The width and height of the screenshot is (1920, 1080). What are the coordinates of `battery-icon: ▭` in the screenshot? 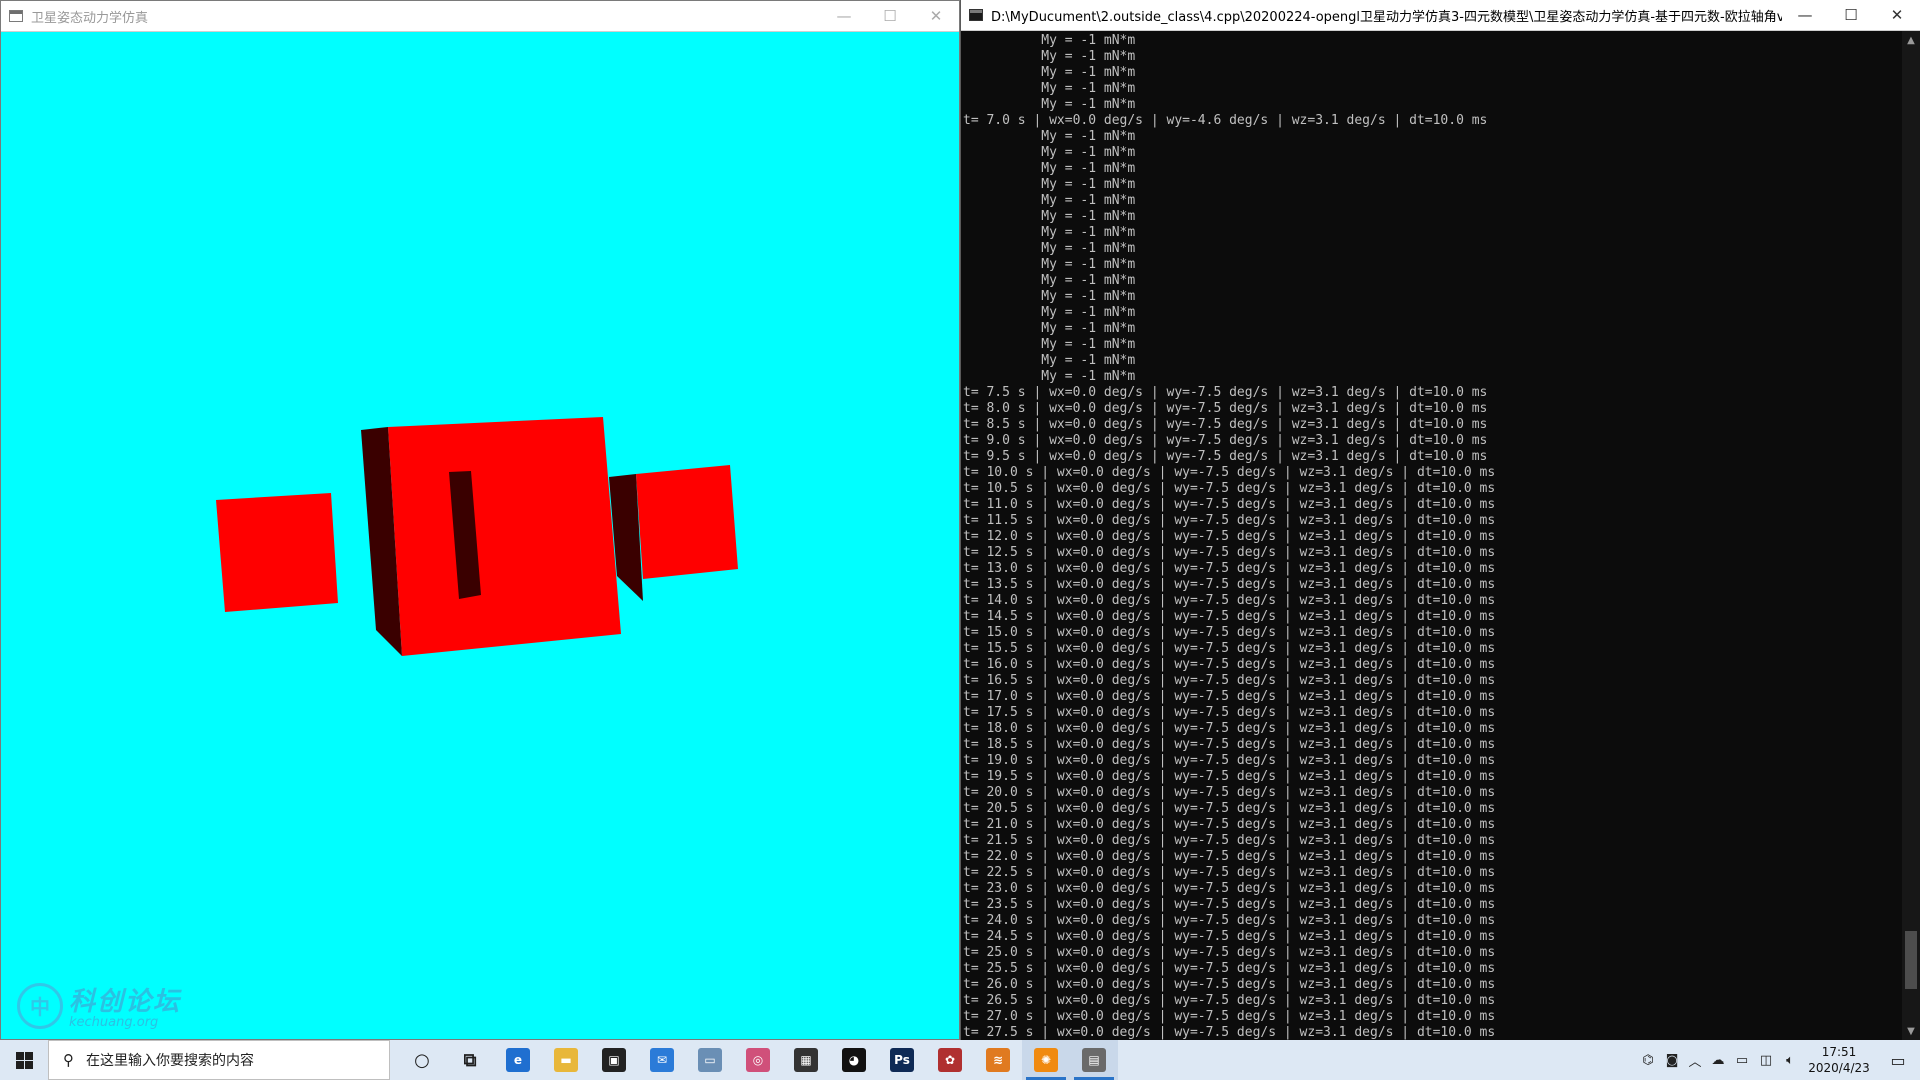 It's located at (1742, 1060).